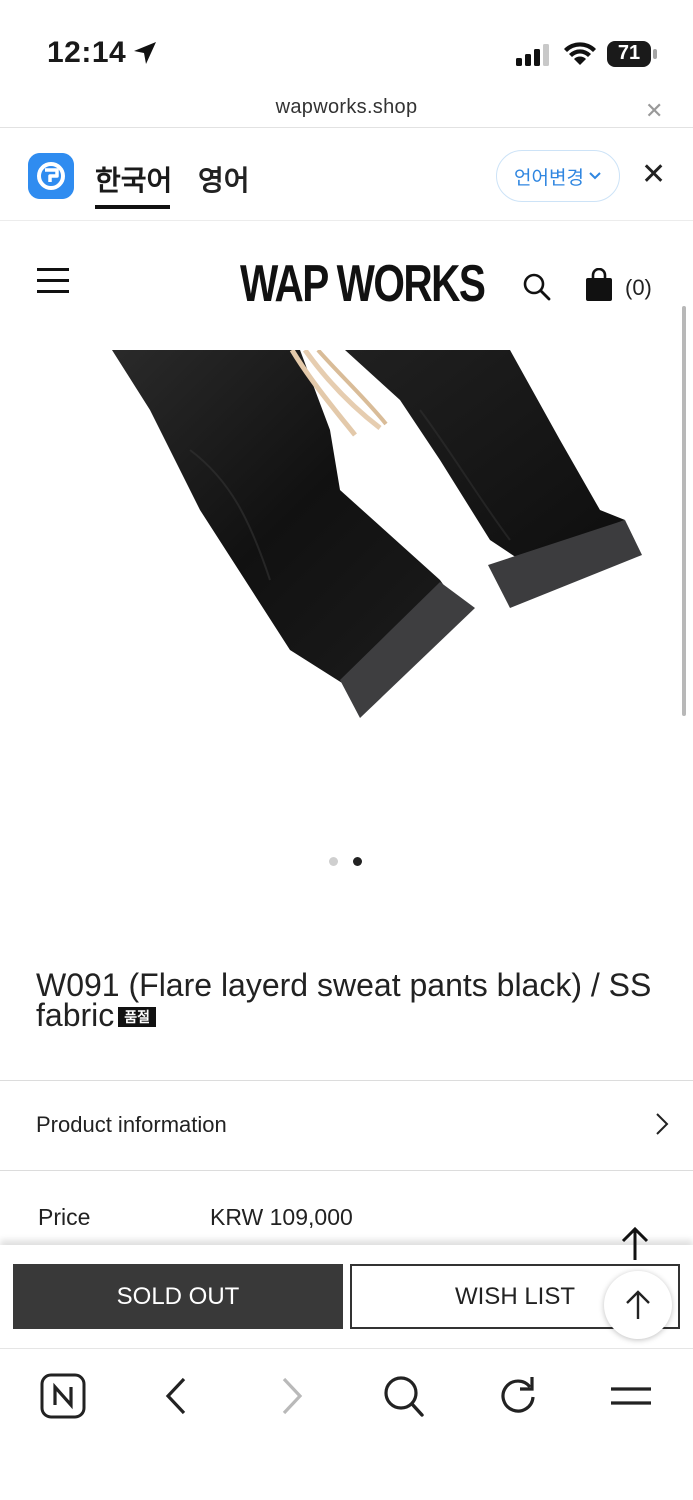 The image size is (693, 1500). I want to click on change-language-label: 언어변경, so click(549, 178).